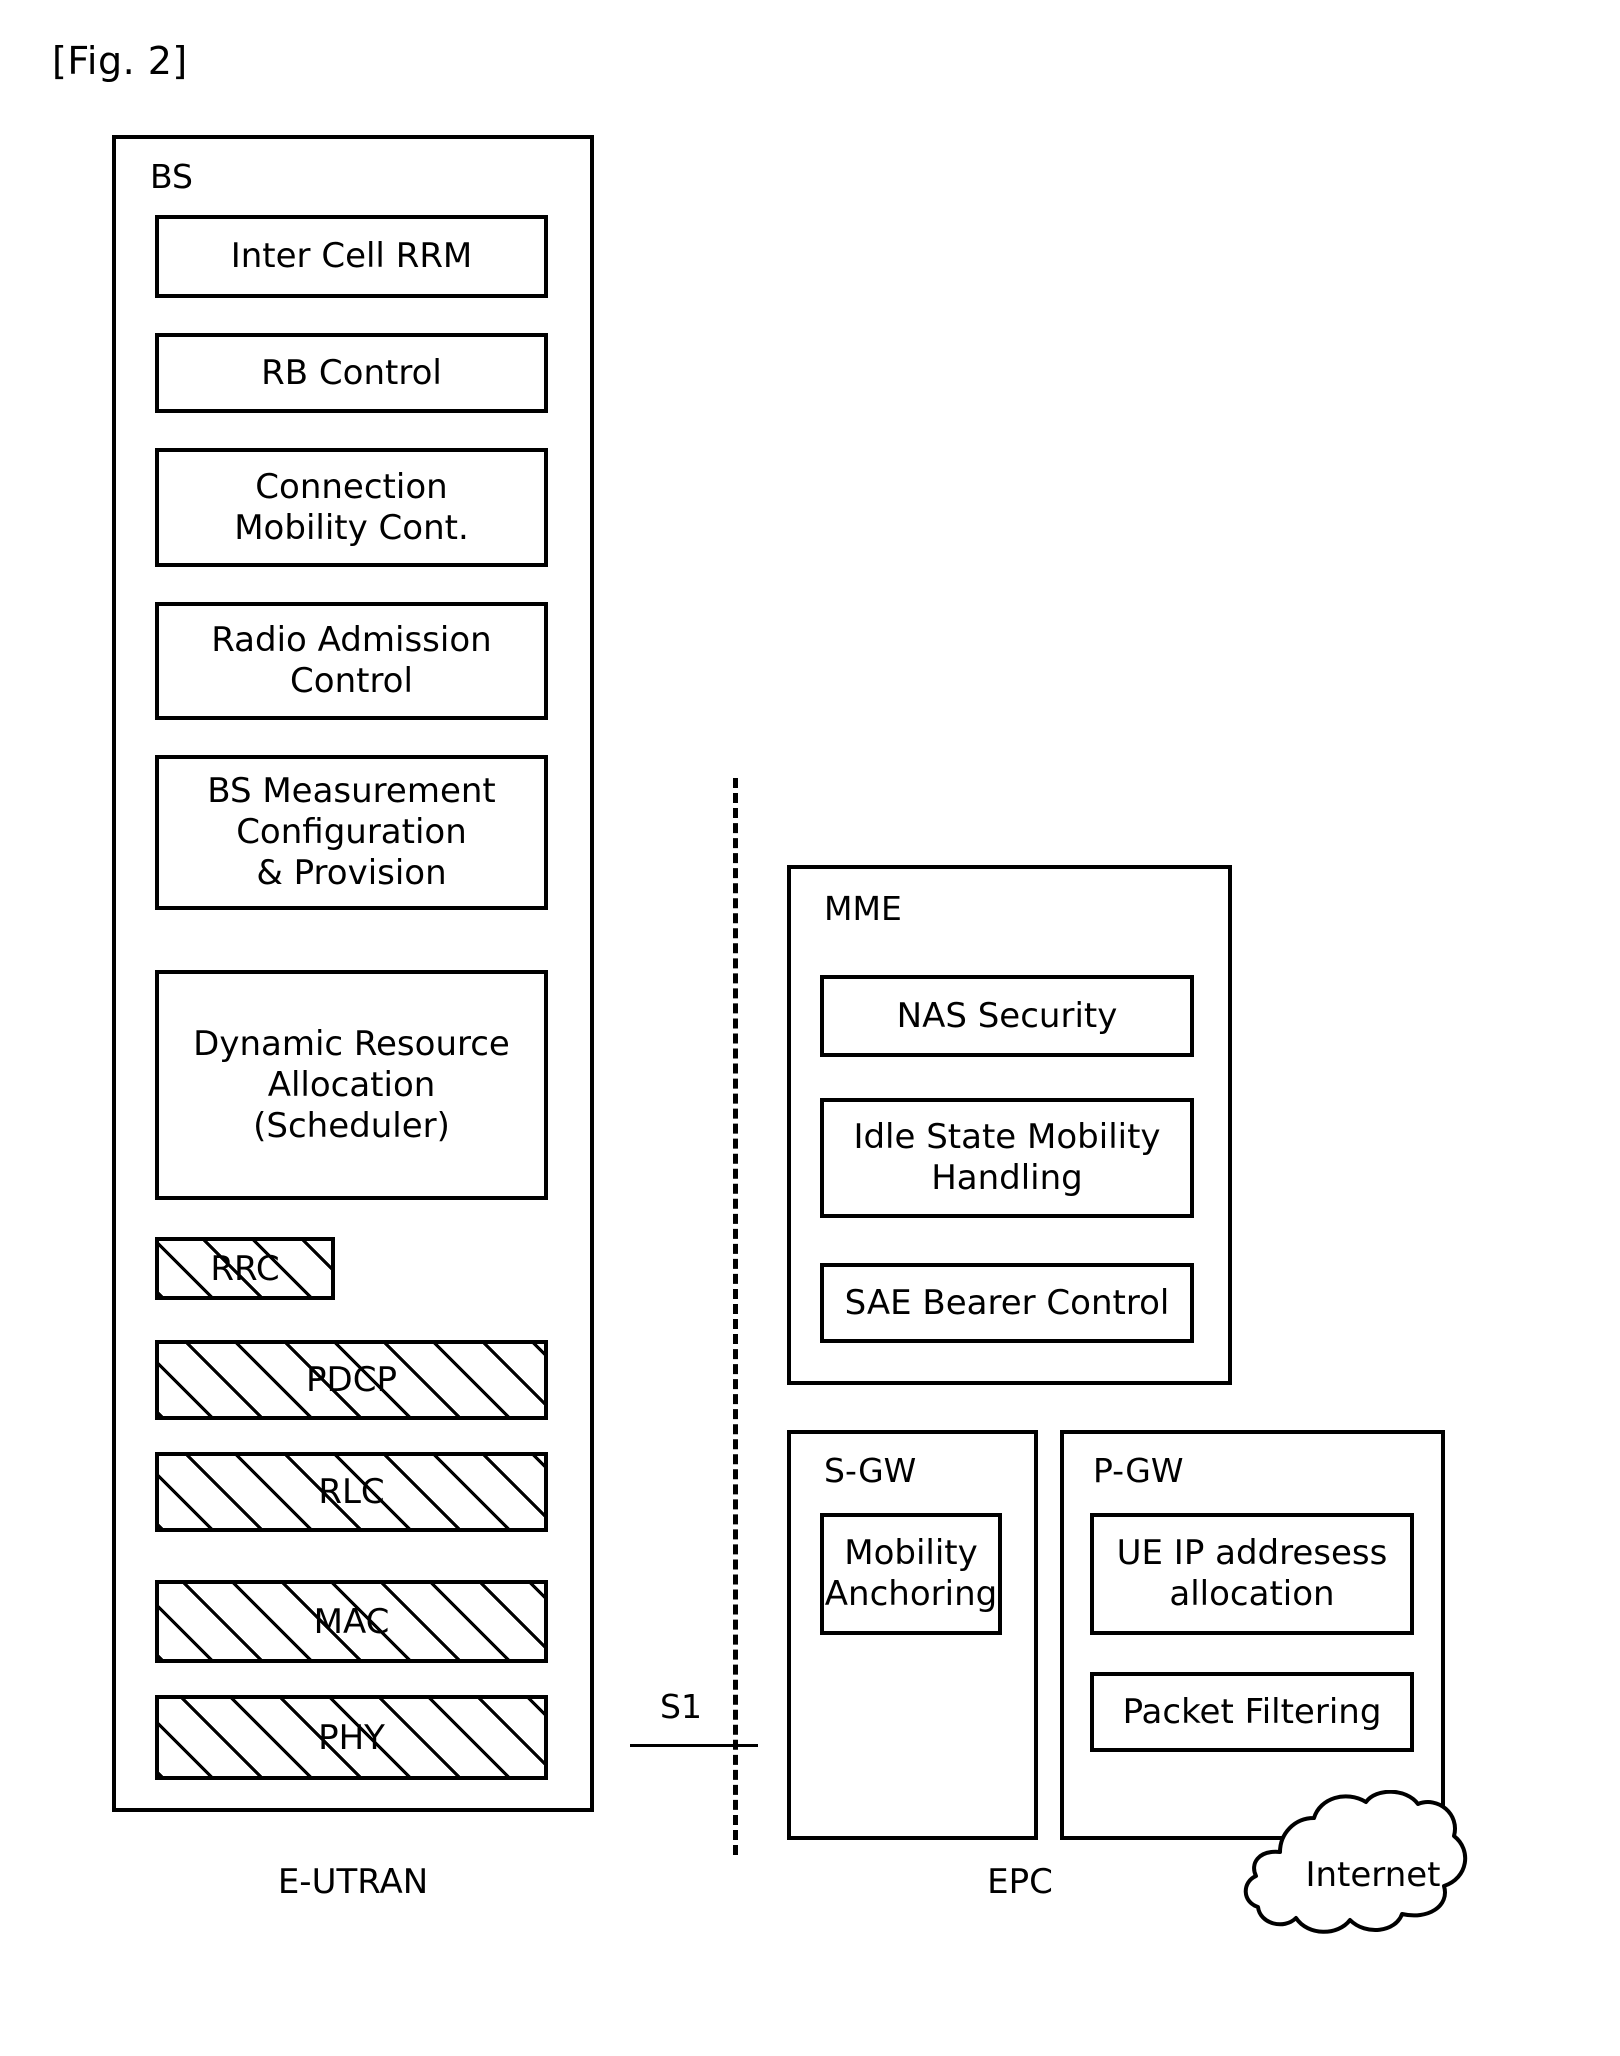 The image size is (1620, 2056). I want to click on bs-block-rb-control: RB Control, so click(351, 373).